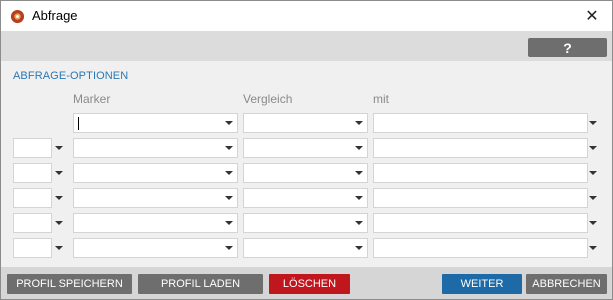 The height and width of the screenshot is (300, 613). Describe the element at coordinates (306, 46) in the screenshot. I see `toolbar: ?` at that location.